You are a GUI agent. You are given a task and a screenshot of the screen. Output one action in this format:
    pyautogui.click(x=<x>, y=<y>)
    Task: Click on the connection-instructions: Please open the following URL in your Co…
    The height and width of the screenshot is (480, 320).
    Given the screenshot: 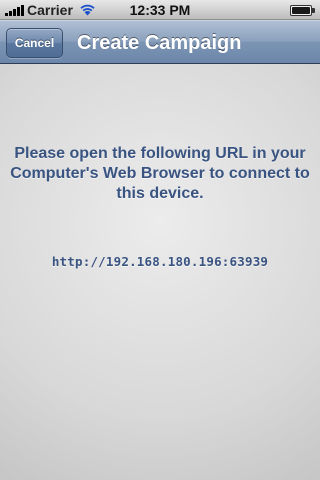 What is the action you would take?
    pyautogui.click(x=160, y=173)
    